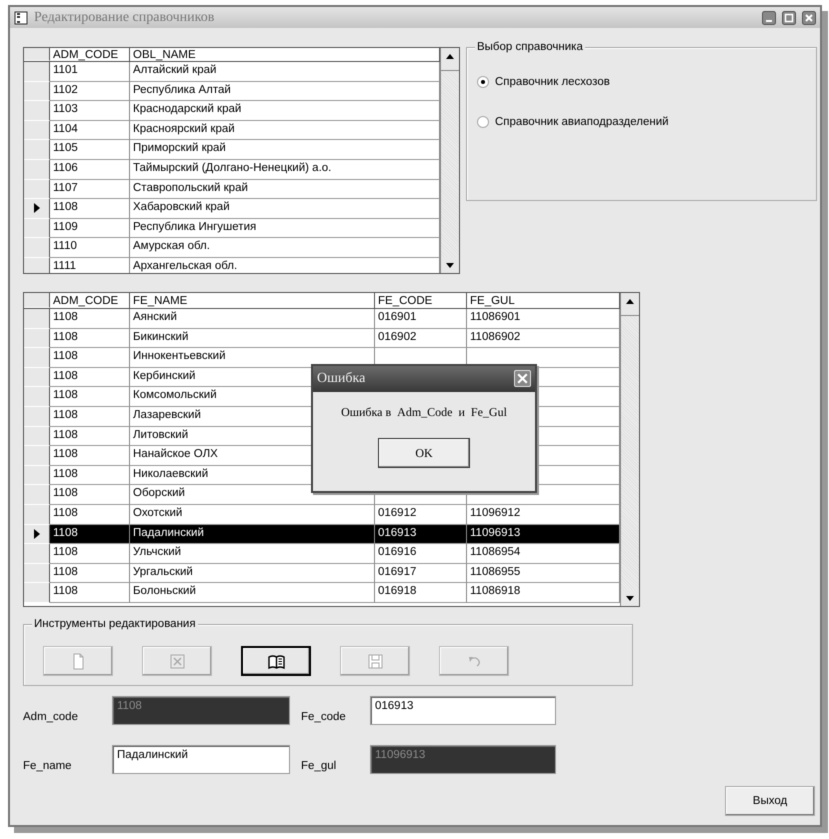 Image resolution: width=829 pixels, height=839 pixels. I want to click on table-cell: 1103, so click(90, 111).